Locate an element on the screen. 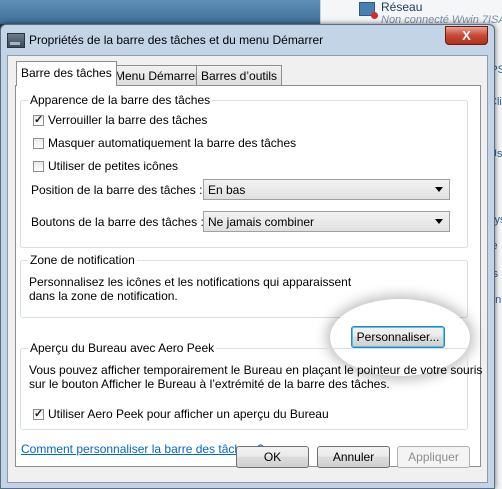 This screenshot has width=502, height=489. notification-text-line2: dans la zone de notification. is located at coordinates (103, 296).